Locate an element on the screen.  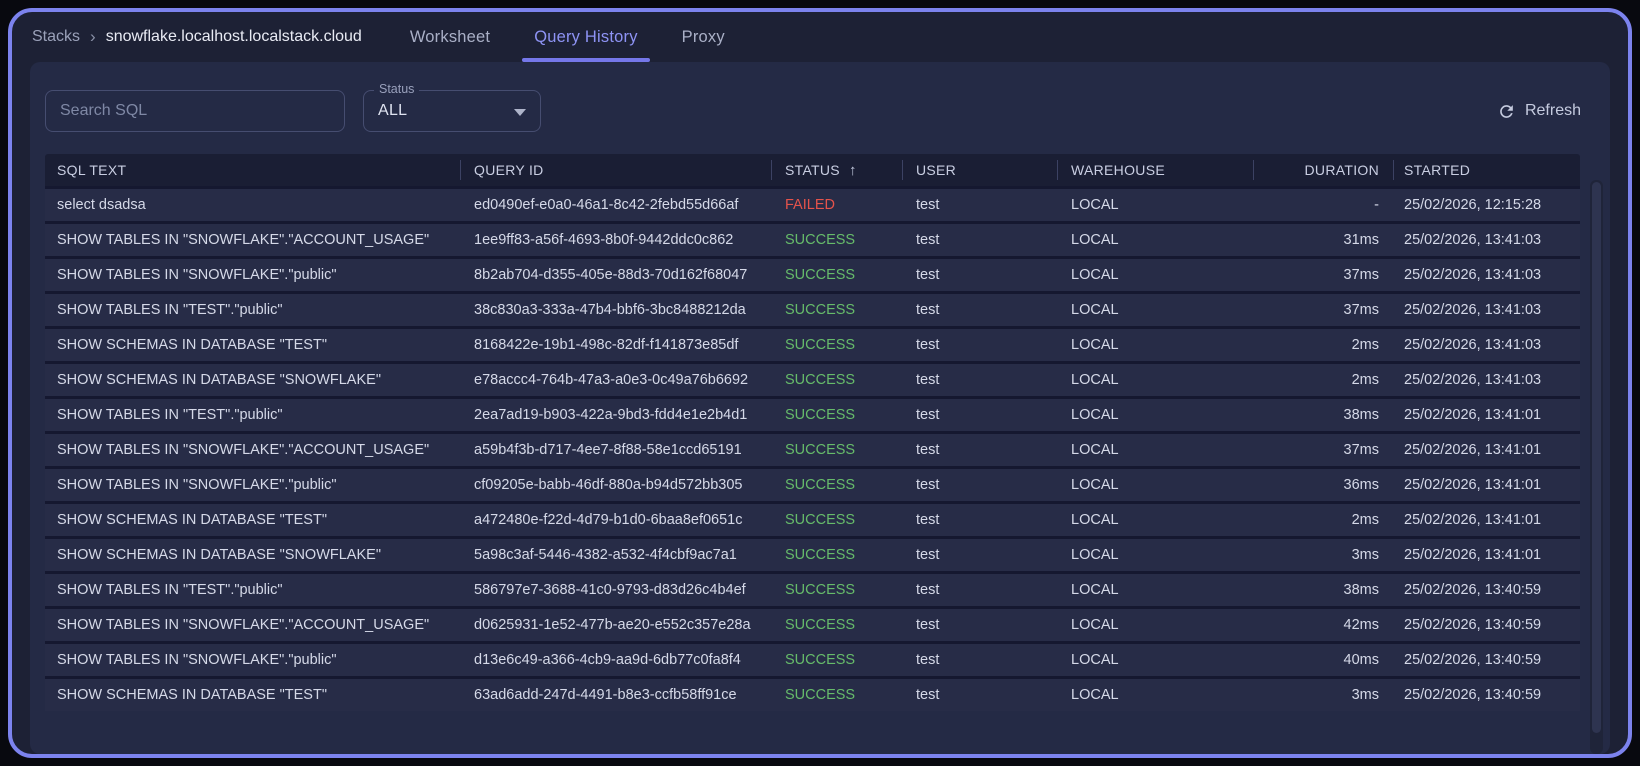
cell-query-id: 63ad6add-247d-4491-b8e3-ccfb58ff91ce is located at coordinates (605, 695).